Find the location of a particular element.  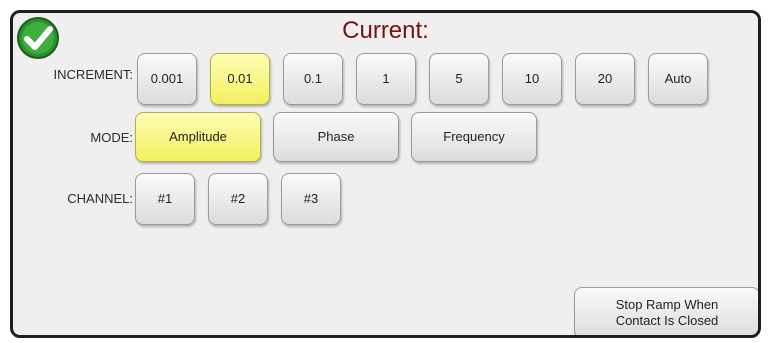

increment-5-button: 5 is located at coordinates (459, 79).